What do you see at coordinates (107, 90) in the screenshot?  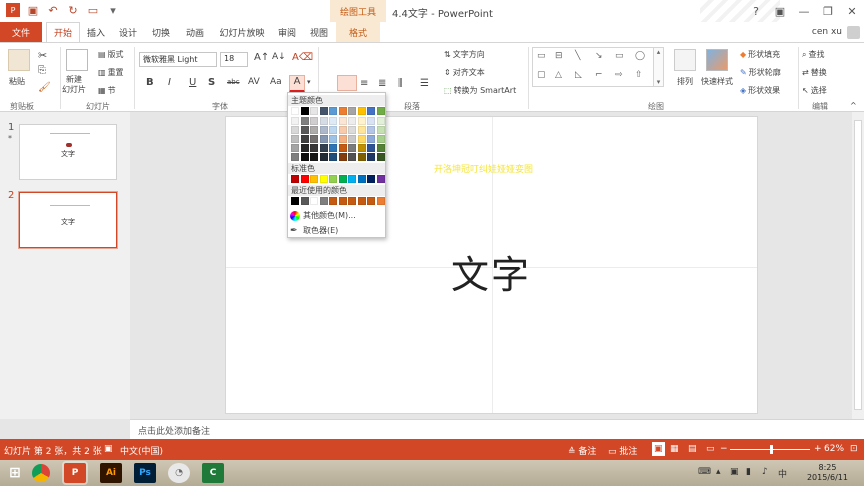 I see `section-button: ▦ 节` at bounding box center [107, 90].